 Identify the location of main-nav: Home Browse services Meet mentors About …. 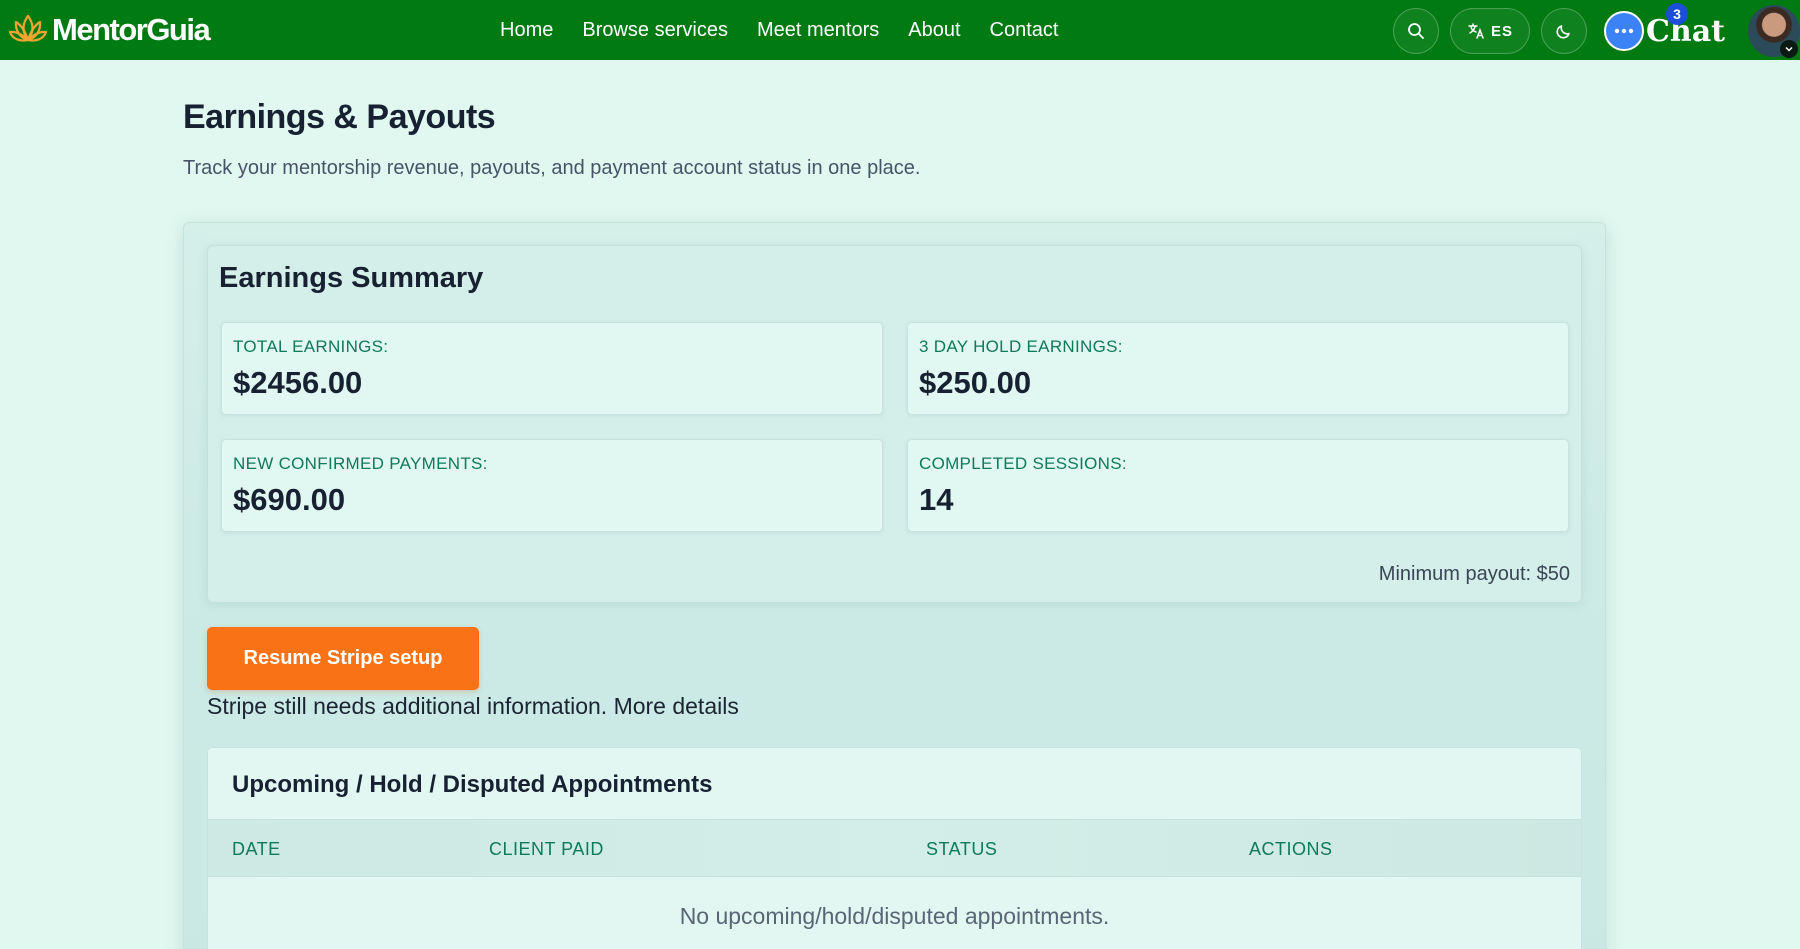
(793, 30).